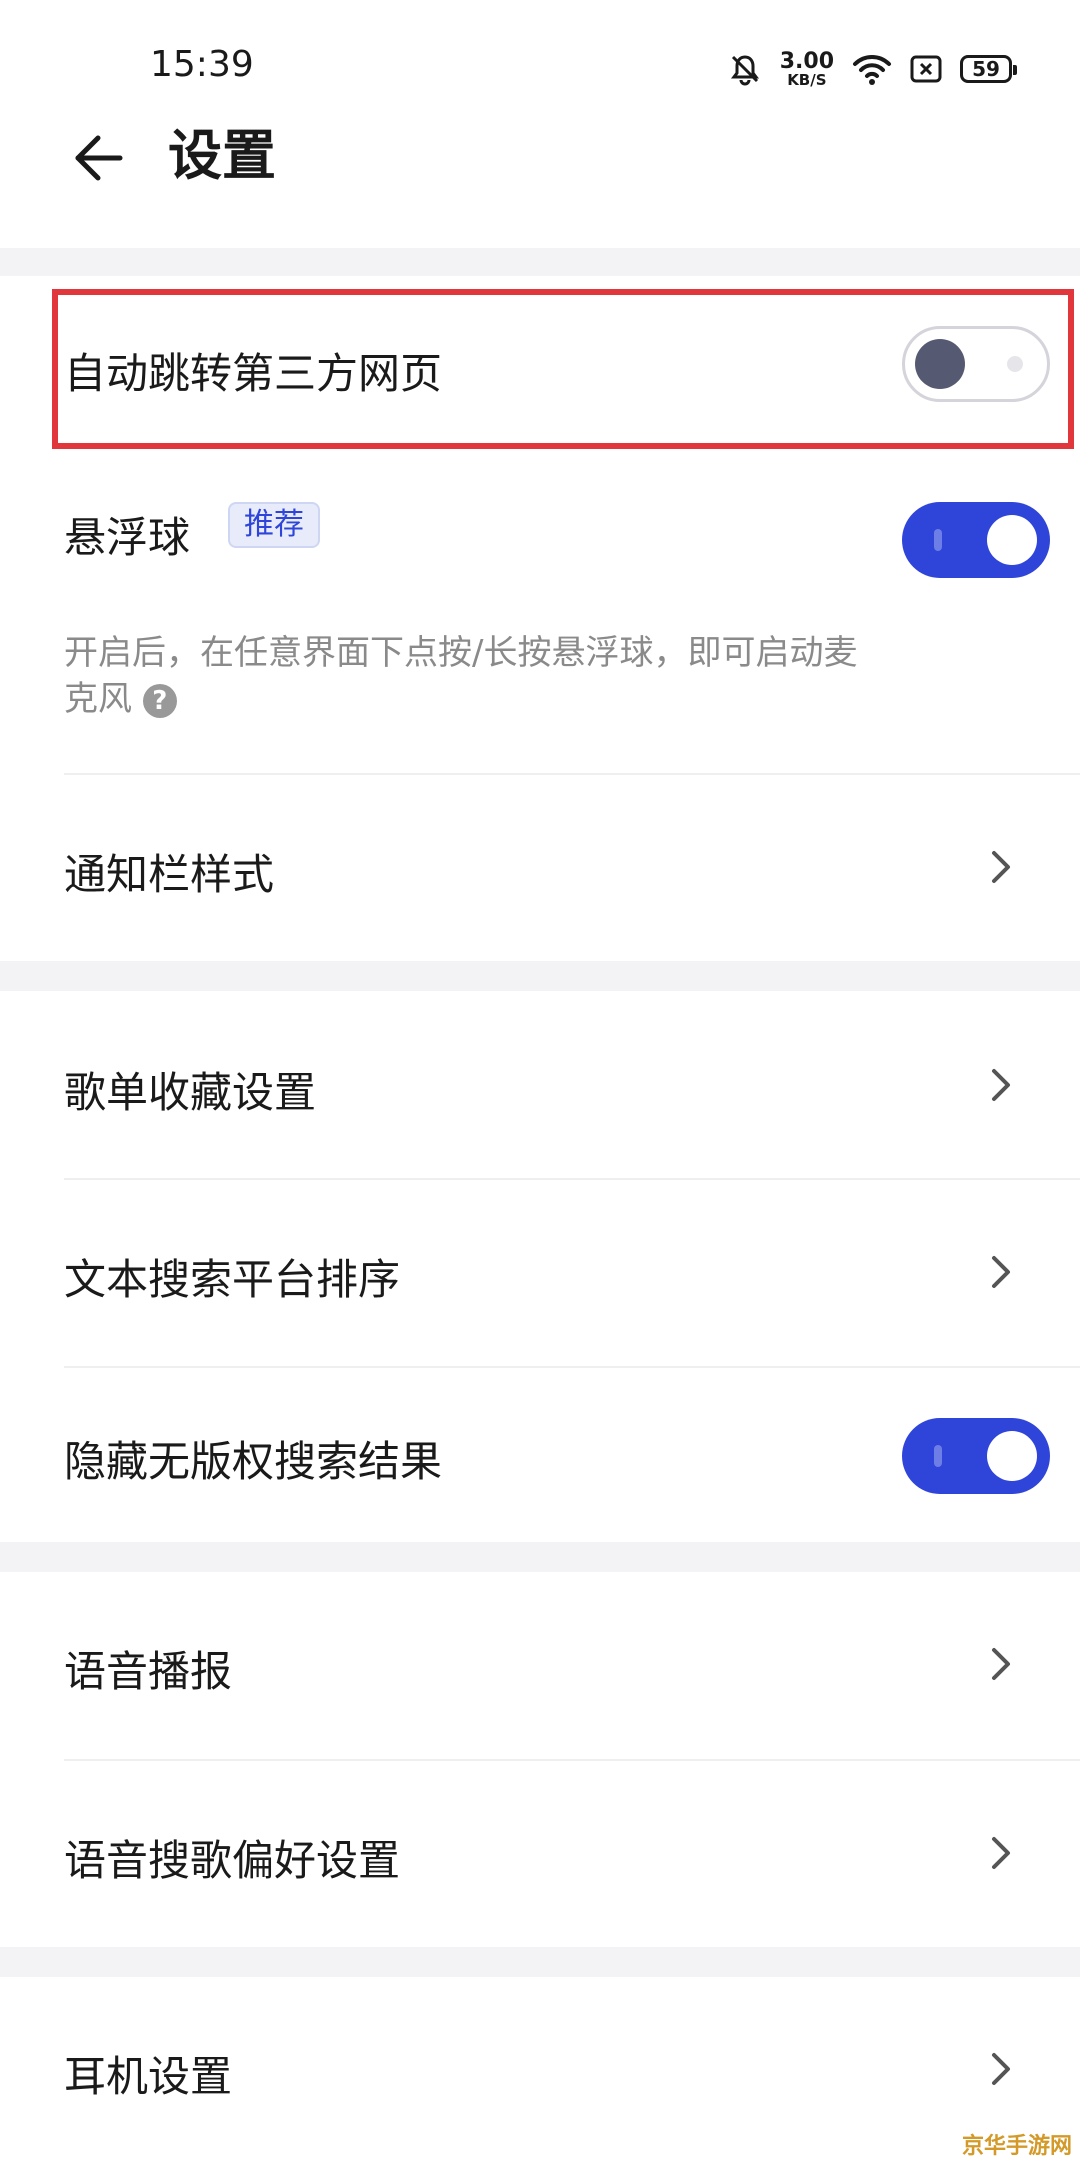 This screenshot has width=1080, height=2164. I want to click on floating-ball-description: 开启后，在任意界面下点按/长按悬浮球，即可启动麦克风 ?, so click(474, 676).